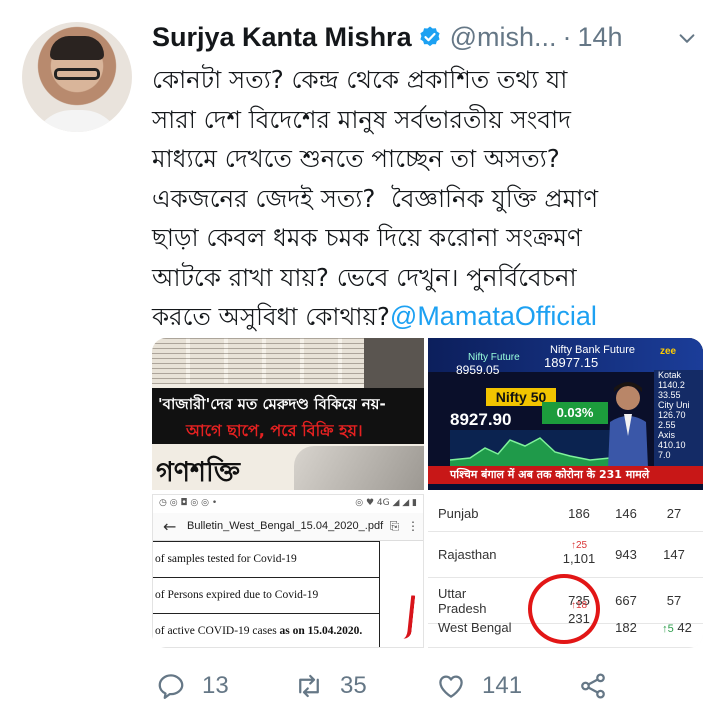 The image size is (720, 726). I want to click on tv-side-line: Kotak, so click(670, 375).